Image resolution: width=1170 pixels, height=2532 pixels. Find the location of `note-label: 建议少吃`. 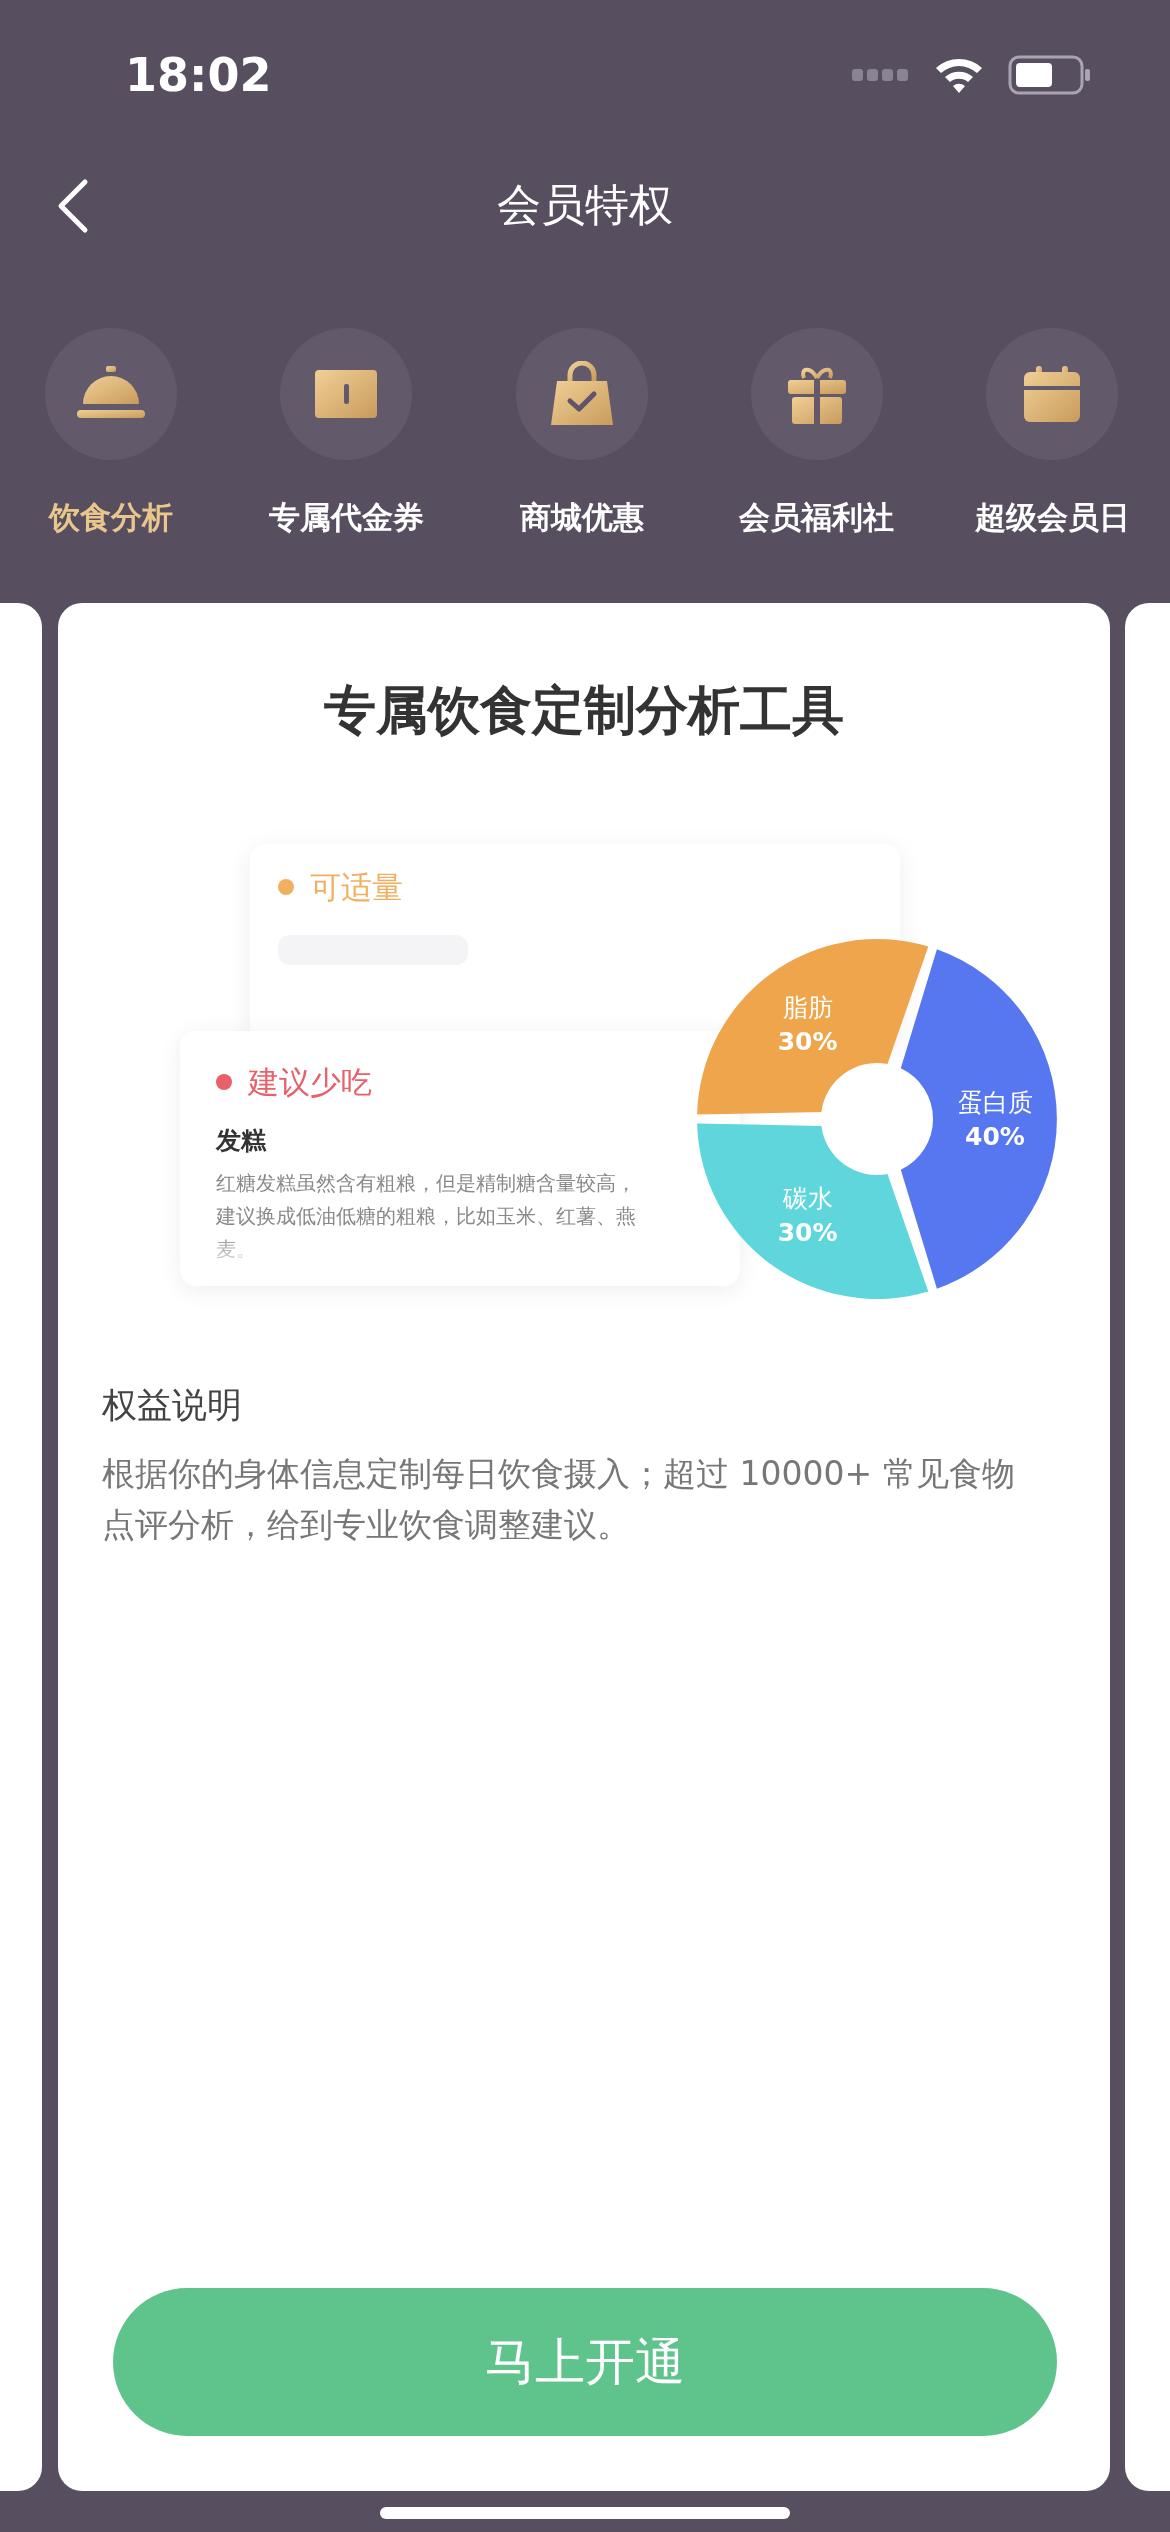

note-label: 建议少吃 is located at coordinates (310, 1082).